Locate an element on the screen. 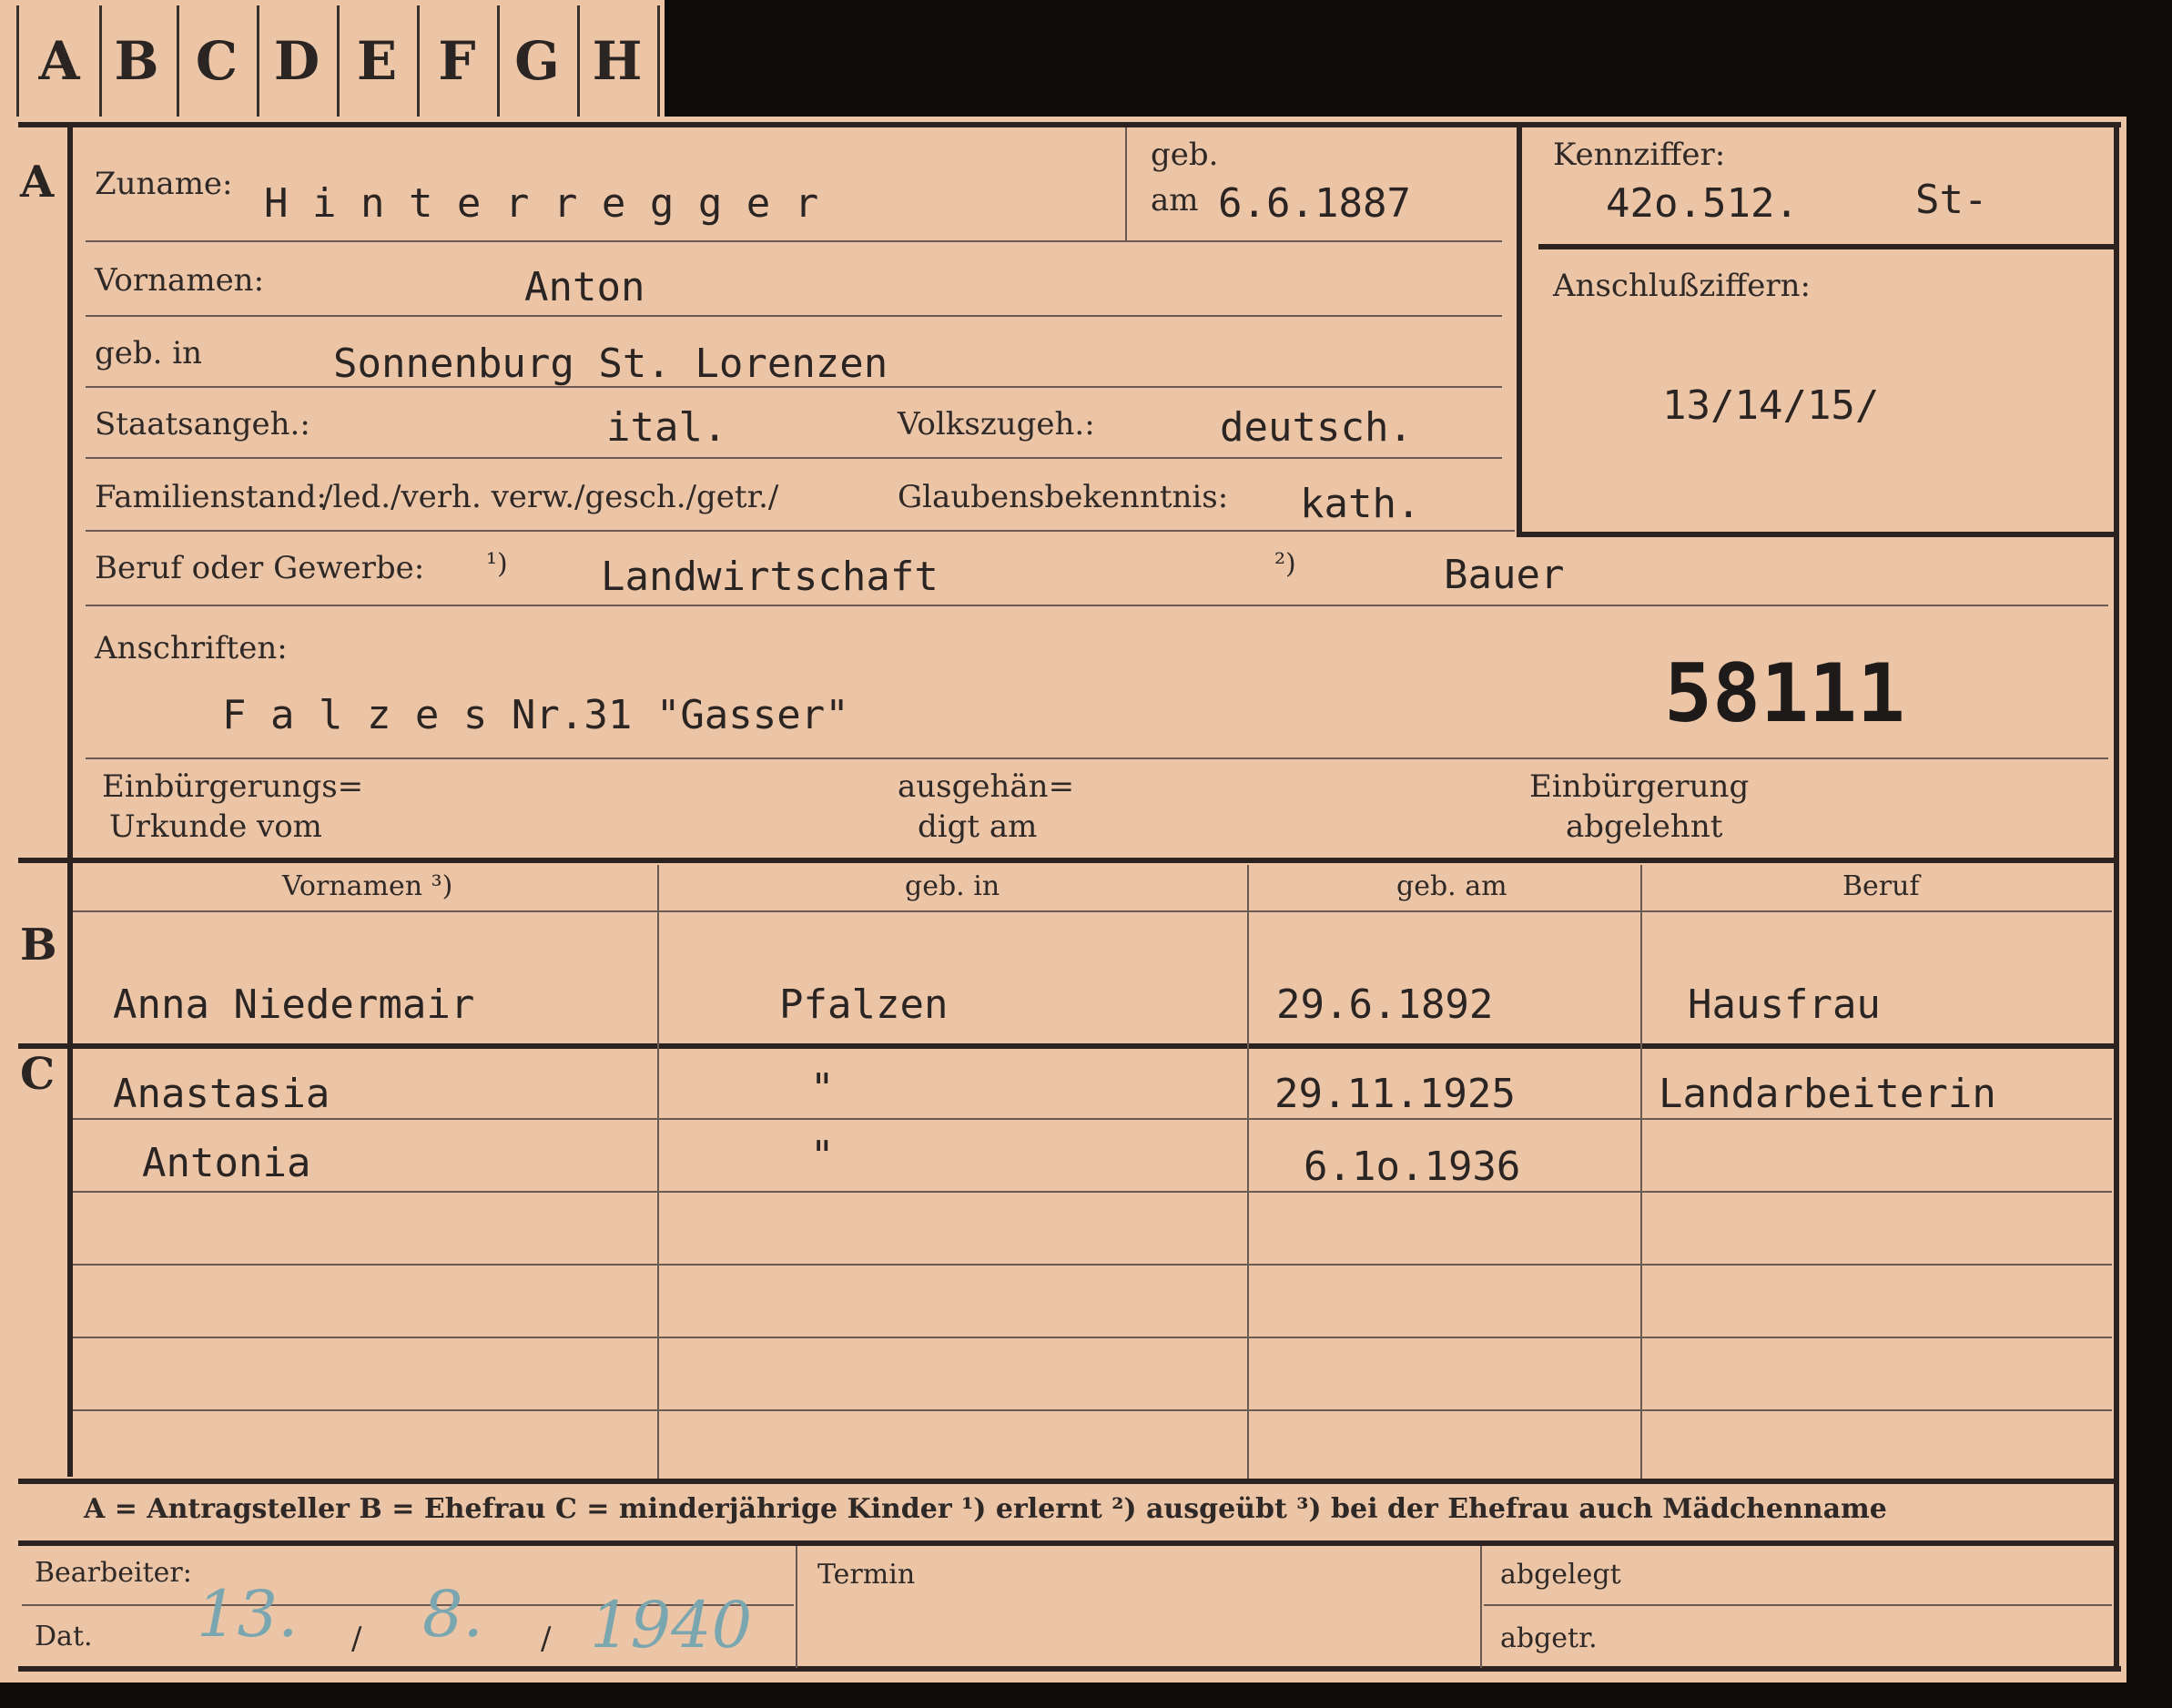 This screenshot has width=2172, height=1708. header-line is located at coordinates (1092, 911).